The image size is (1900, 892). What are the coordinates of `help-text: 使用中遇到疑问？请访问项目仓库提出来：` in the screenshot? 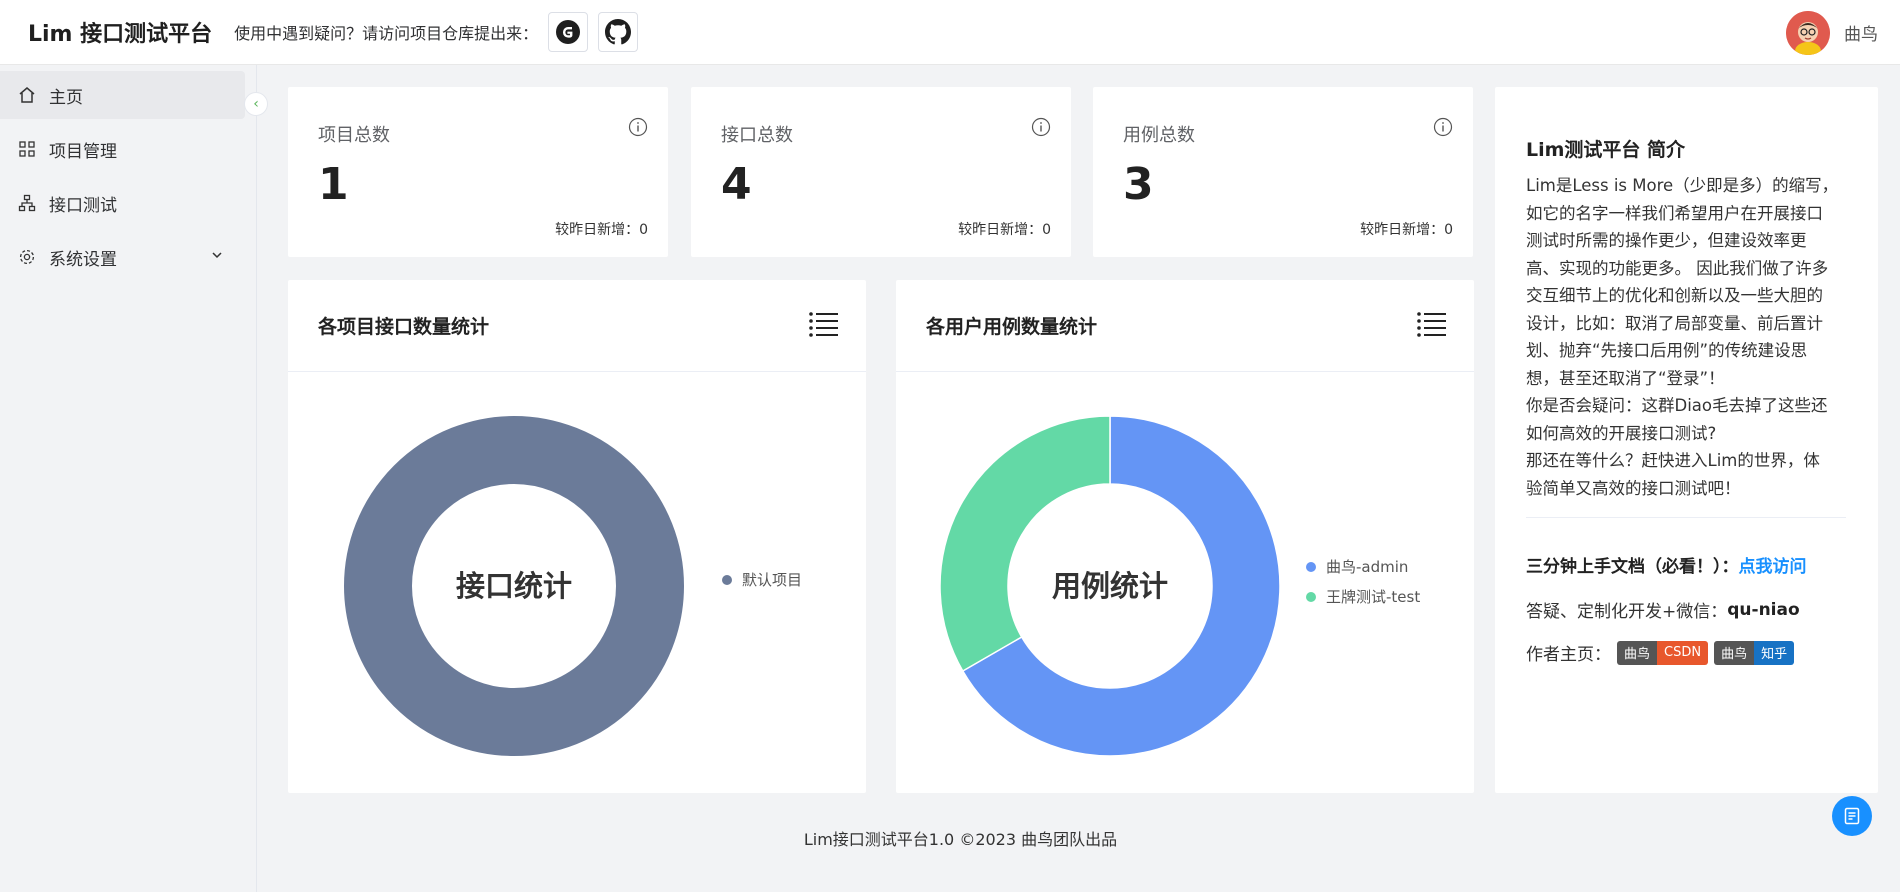 It's located at (386, 33).